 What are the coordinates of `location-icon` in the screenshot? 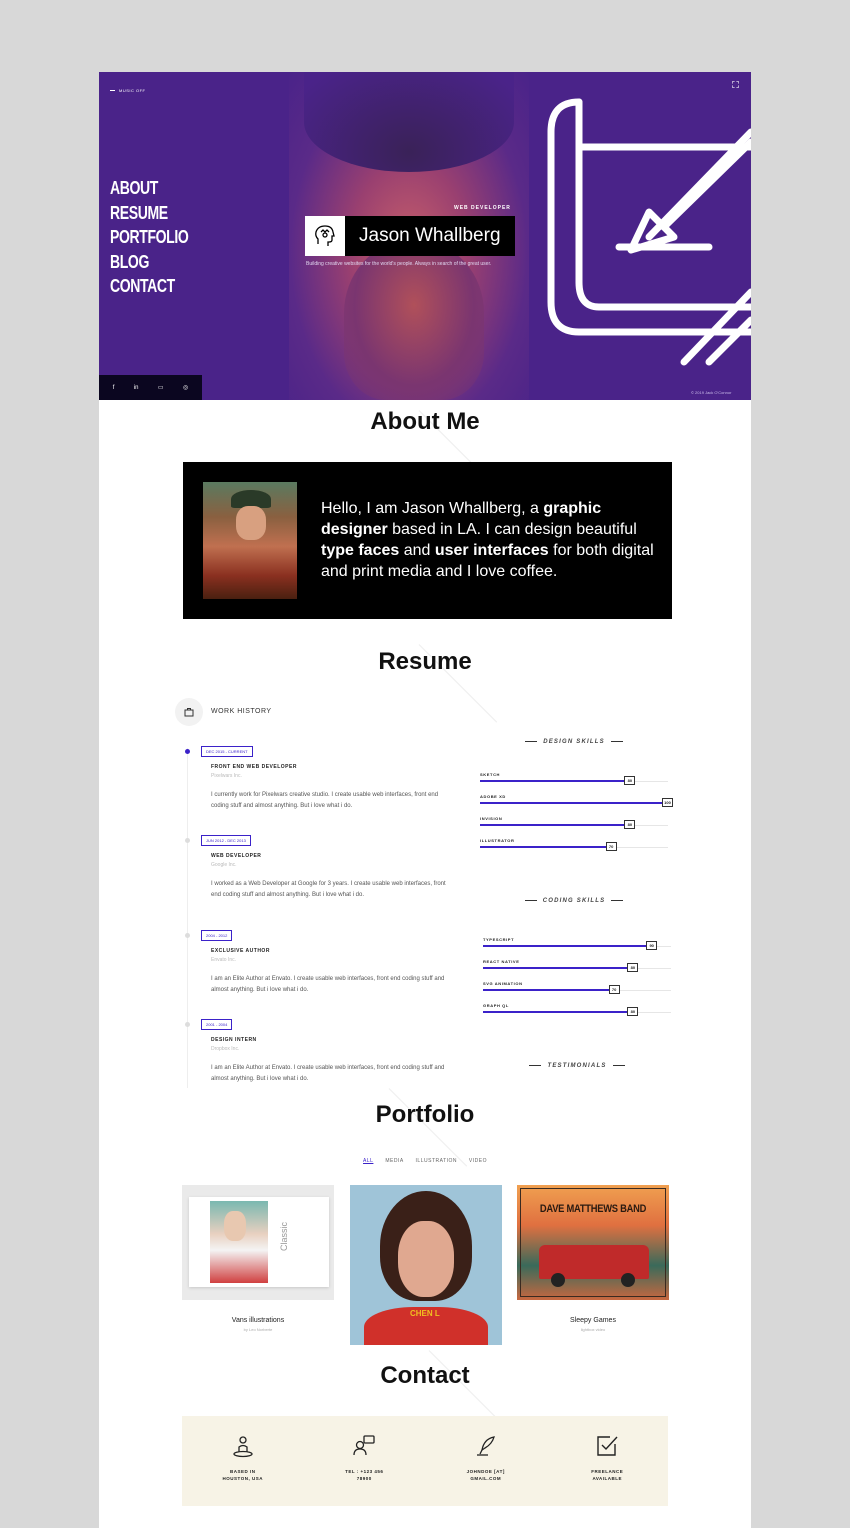 It's located at (243, 1447).